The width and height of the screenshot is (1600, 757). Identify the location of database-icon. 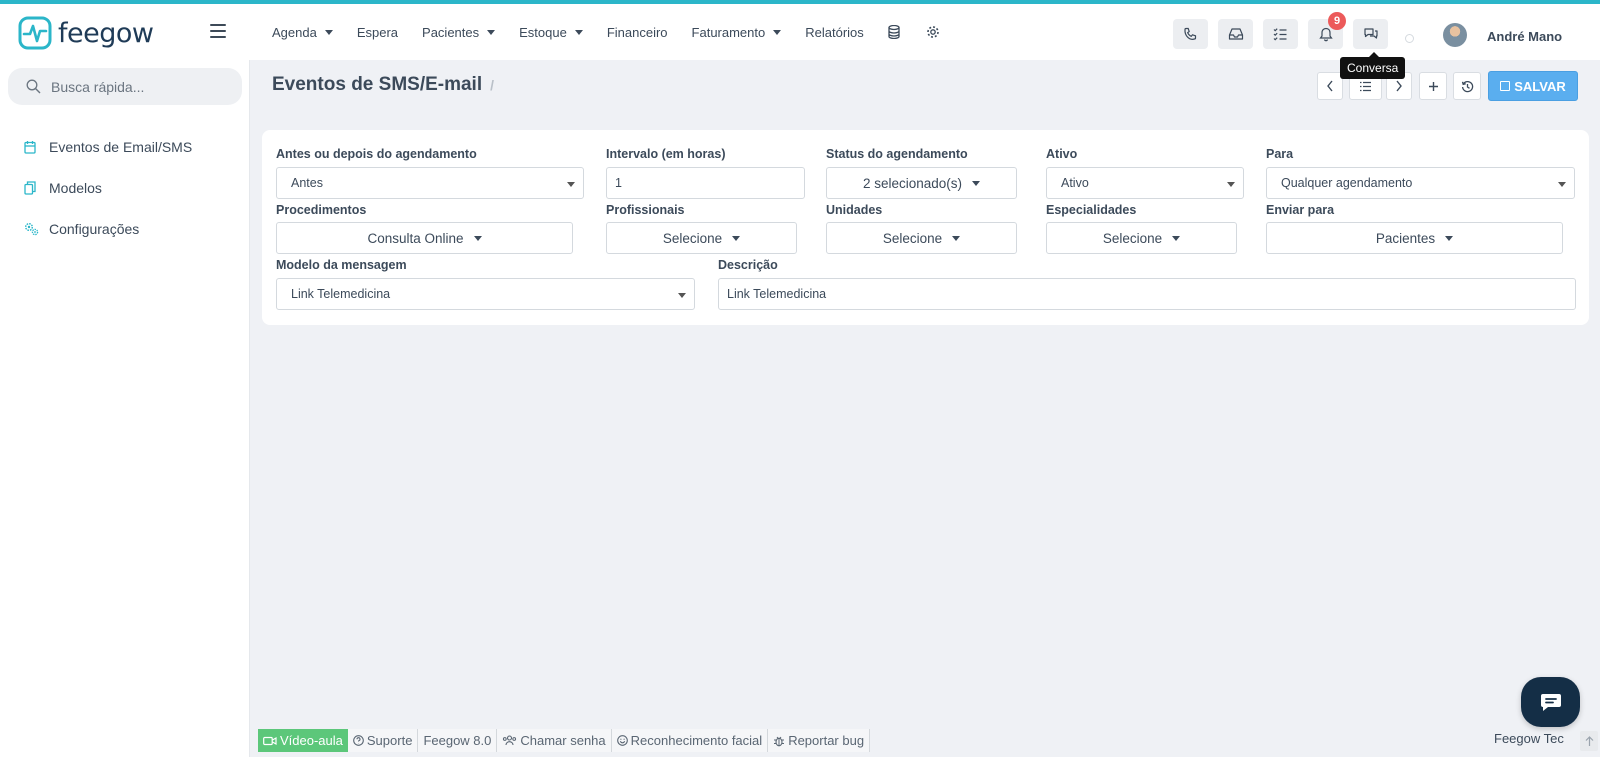
(895, 32).